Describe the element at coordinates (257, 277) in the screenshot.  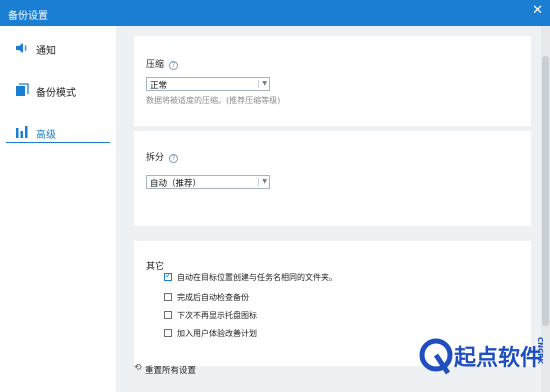
I see `option-label: 自动在目标位置创建与任务名相同的文件夹。` at that location.